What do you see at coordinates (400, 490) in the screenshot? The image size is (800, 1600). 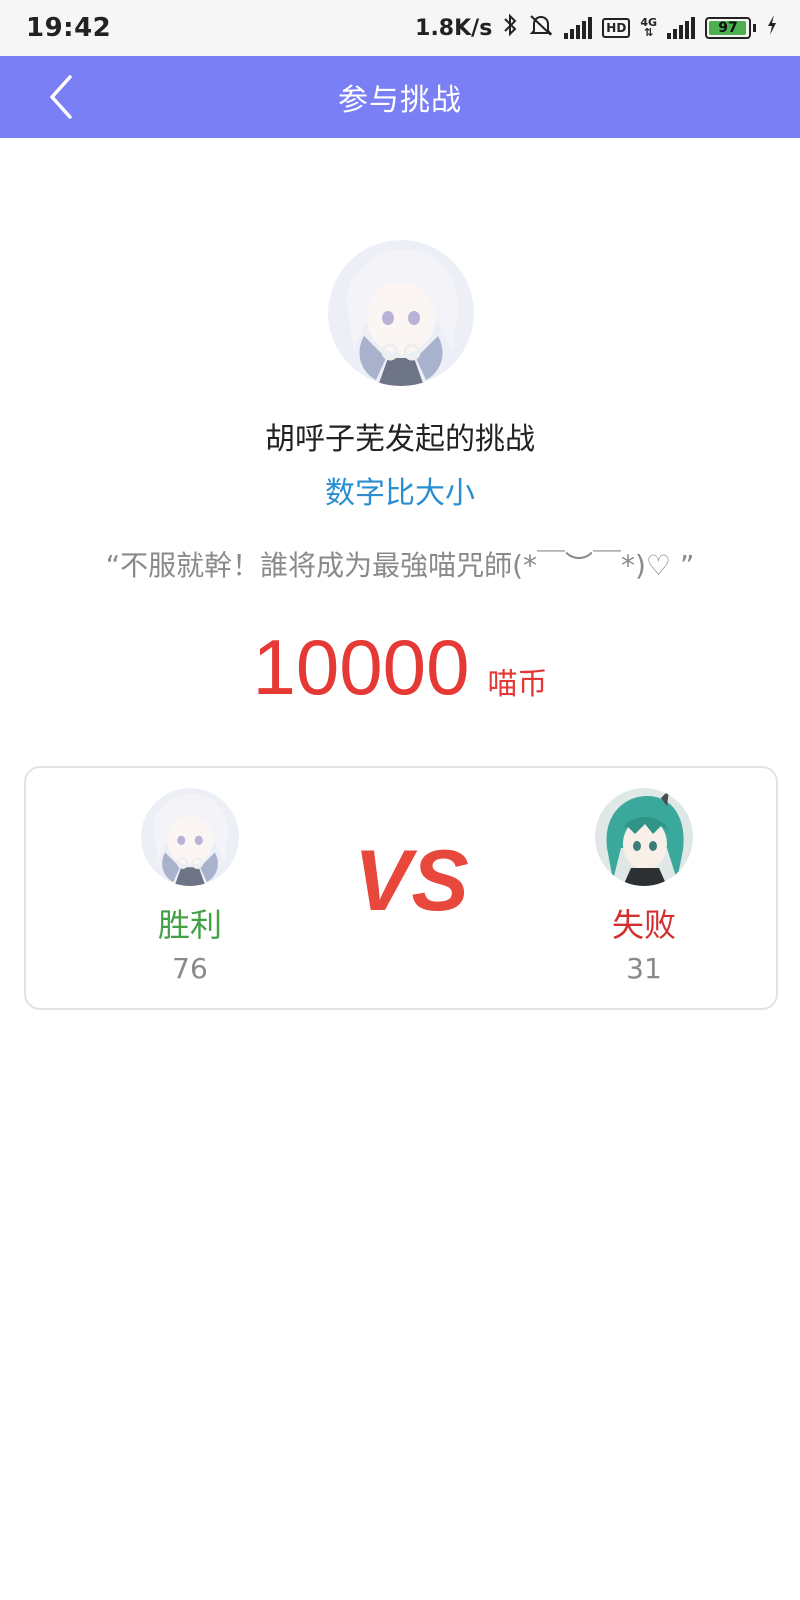 I see `game-type: 数字比大小` at bounding box center [400, 490].